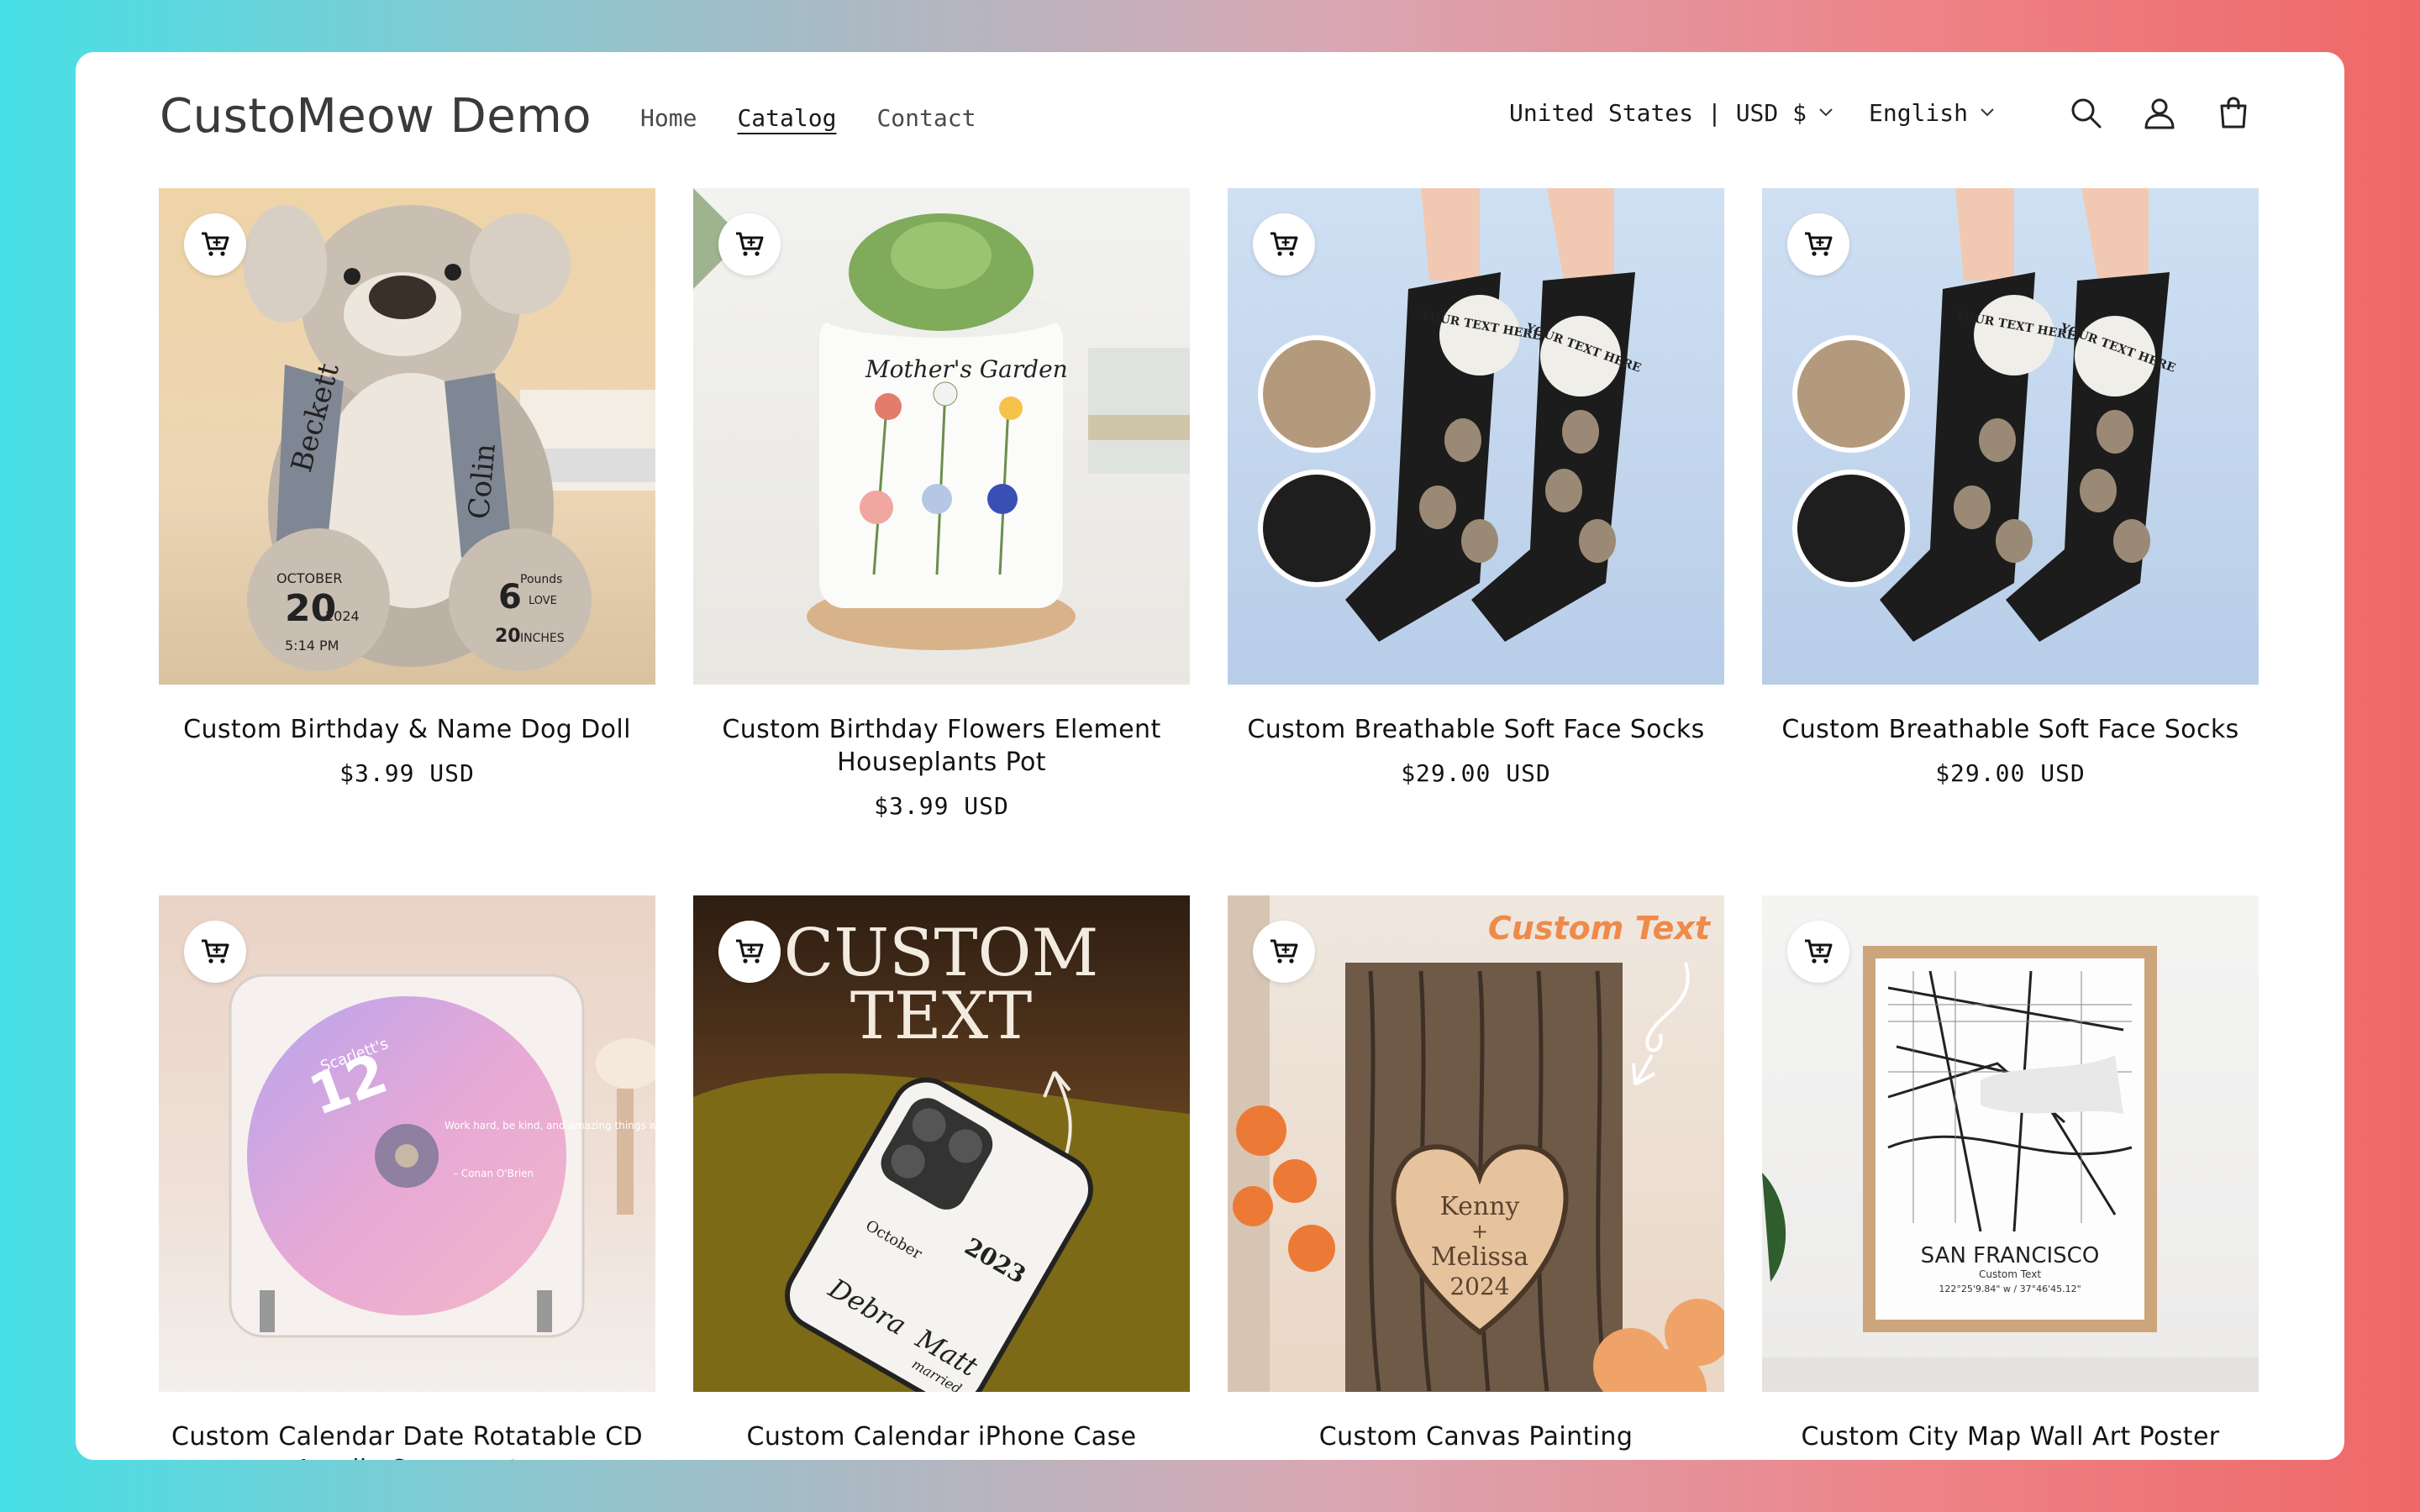  Describe the element at coordinates (342, 616) in the screenshot. I see `doll-foot-year: 2024` at that location.